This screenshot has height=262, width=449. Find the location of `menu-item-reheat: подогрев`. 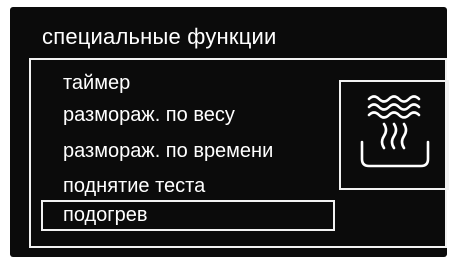

menu-item-reheat: подогрев is located at coordinates (188, 215).